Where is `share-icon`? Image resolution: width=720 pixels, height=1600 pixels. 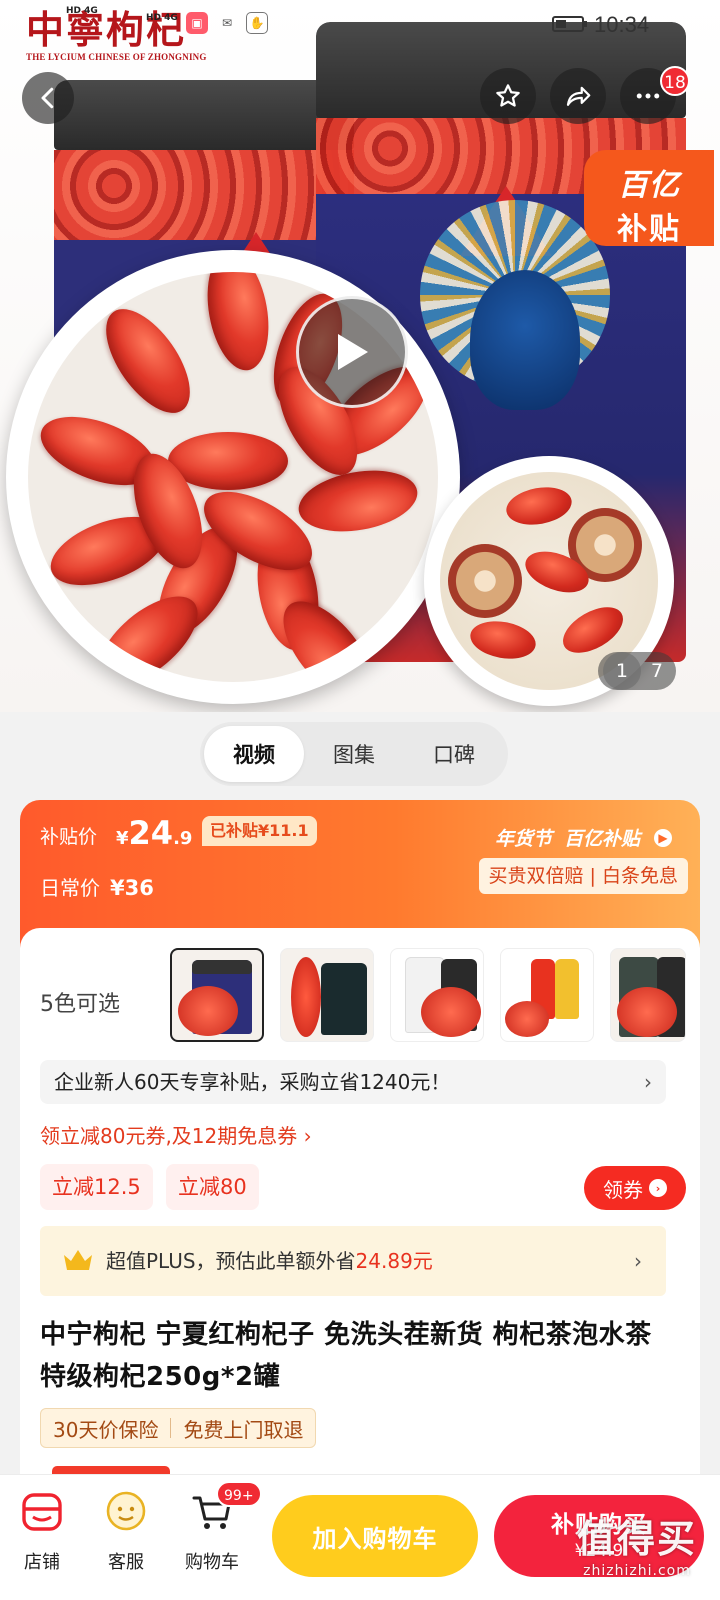
share-icon is located at coordinates (578, 96).